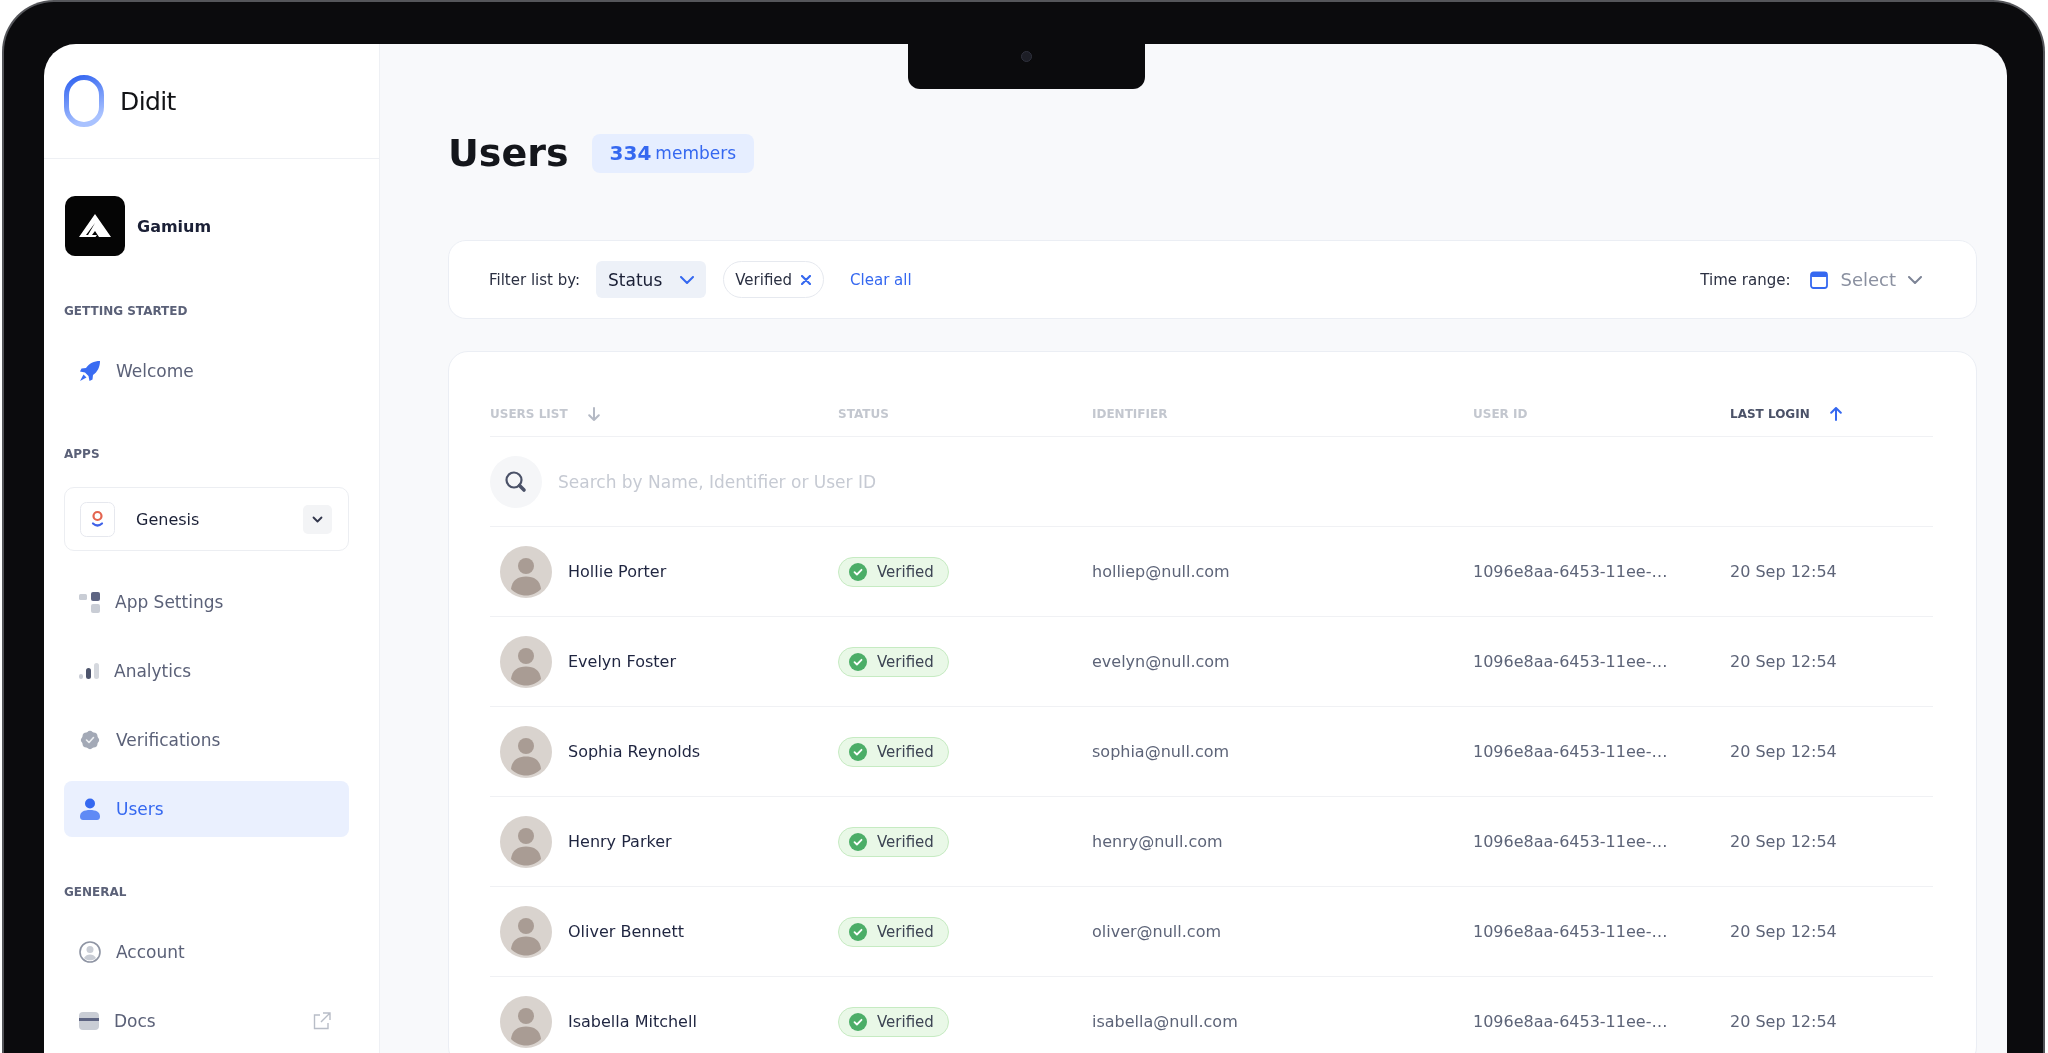 The image size is (2048, 1053). I want to click on email-address: henry@null.com, so click(1157, 841).